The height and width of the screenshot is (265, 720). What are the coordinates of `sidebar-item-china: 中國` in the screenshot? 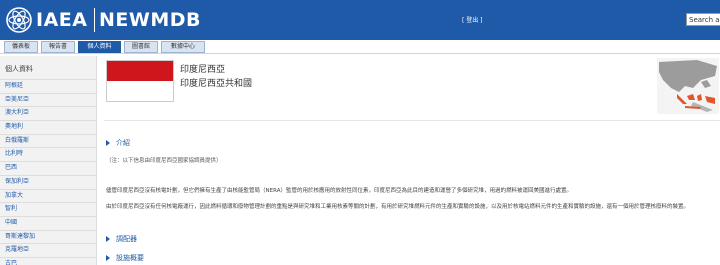 It's located at (48, 222).